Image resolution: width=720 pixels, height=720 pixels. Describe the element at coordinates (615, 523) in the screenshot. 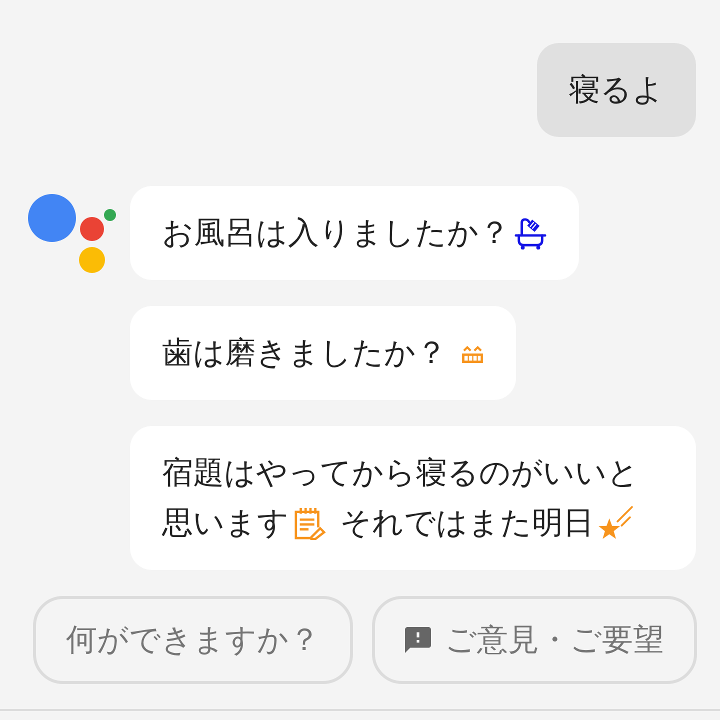

I see `shooting-star-icon` at that location.